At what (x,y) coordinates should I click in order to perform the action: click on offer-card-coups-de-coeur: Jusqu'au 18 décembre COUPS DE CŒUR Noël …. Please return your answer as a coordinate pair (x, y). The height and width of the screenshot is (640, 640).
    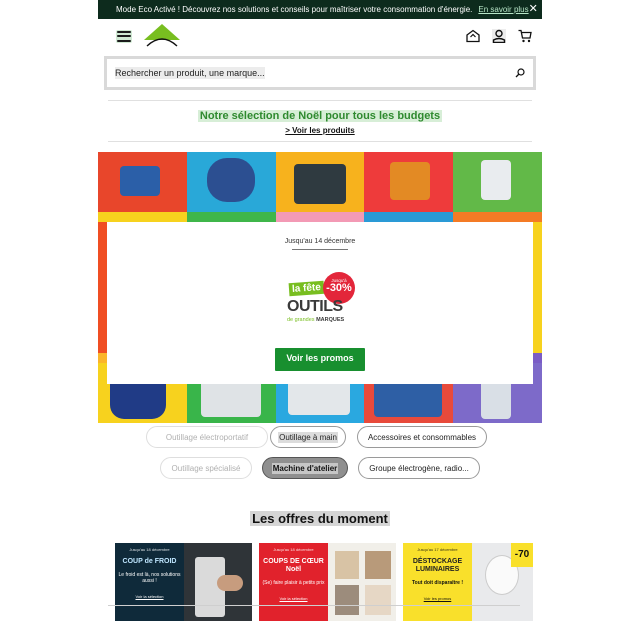
    Looking at the image, I should click on (327, 582).